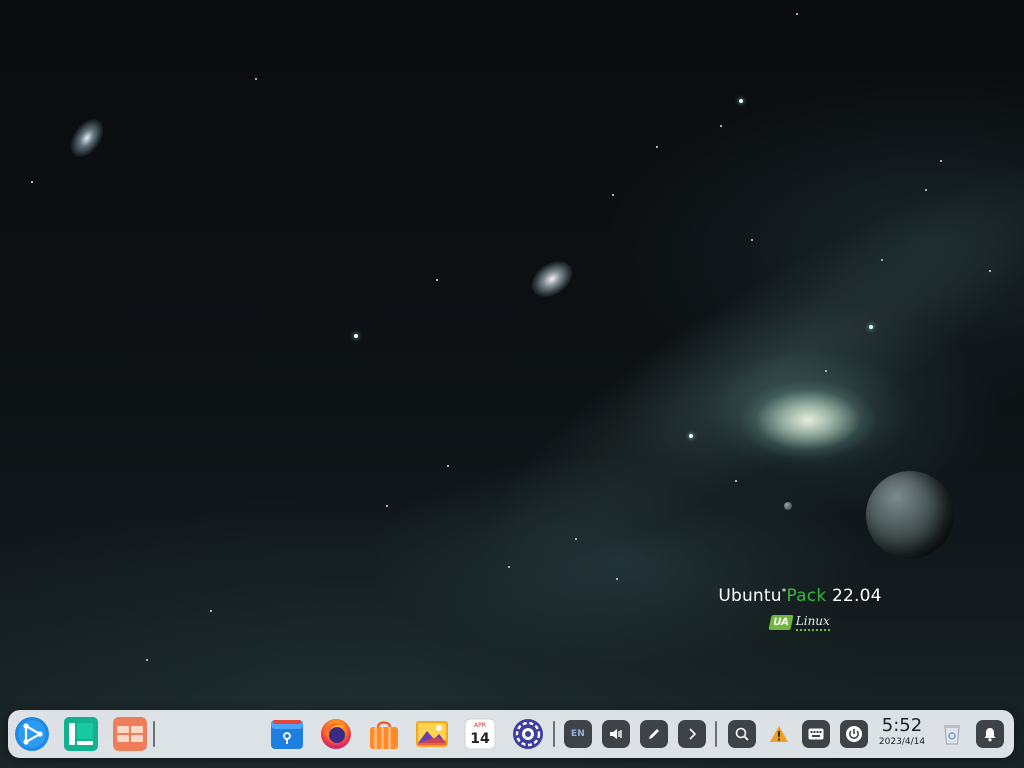 Image resolution: width=1024 pixels, height=768 pixels. I want to click on app-store-icon, so click(384, 735).